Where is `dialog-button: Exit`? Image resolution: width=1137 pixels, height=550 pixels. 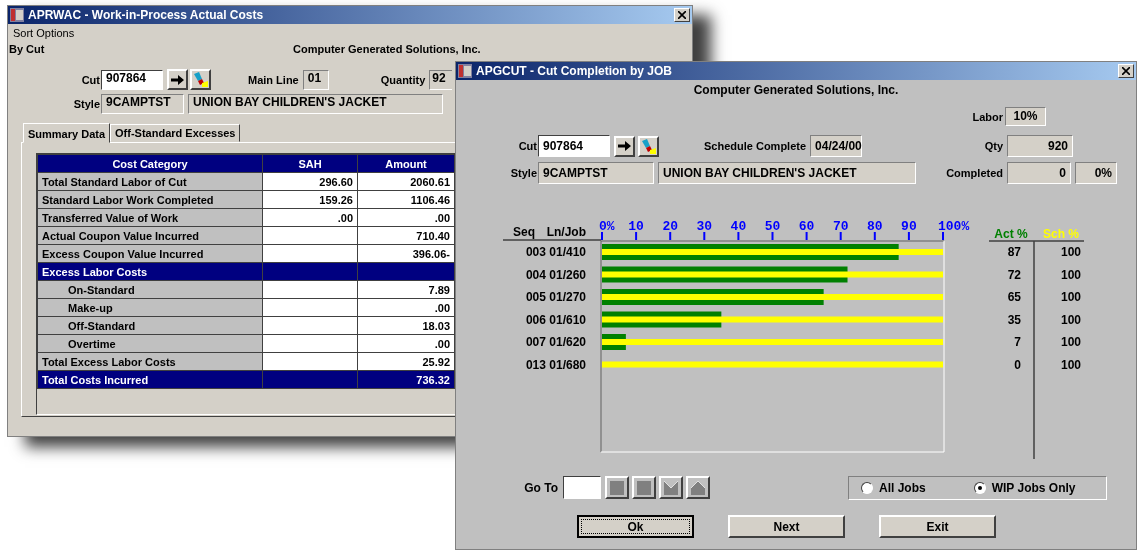 dialog-button: Exit is located at coordinates (937, 526).